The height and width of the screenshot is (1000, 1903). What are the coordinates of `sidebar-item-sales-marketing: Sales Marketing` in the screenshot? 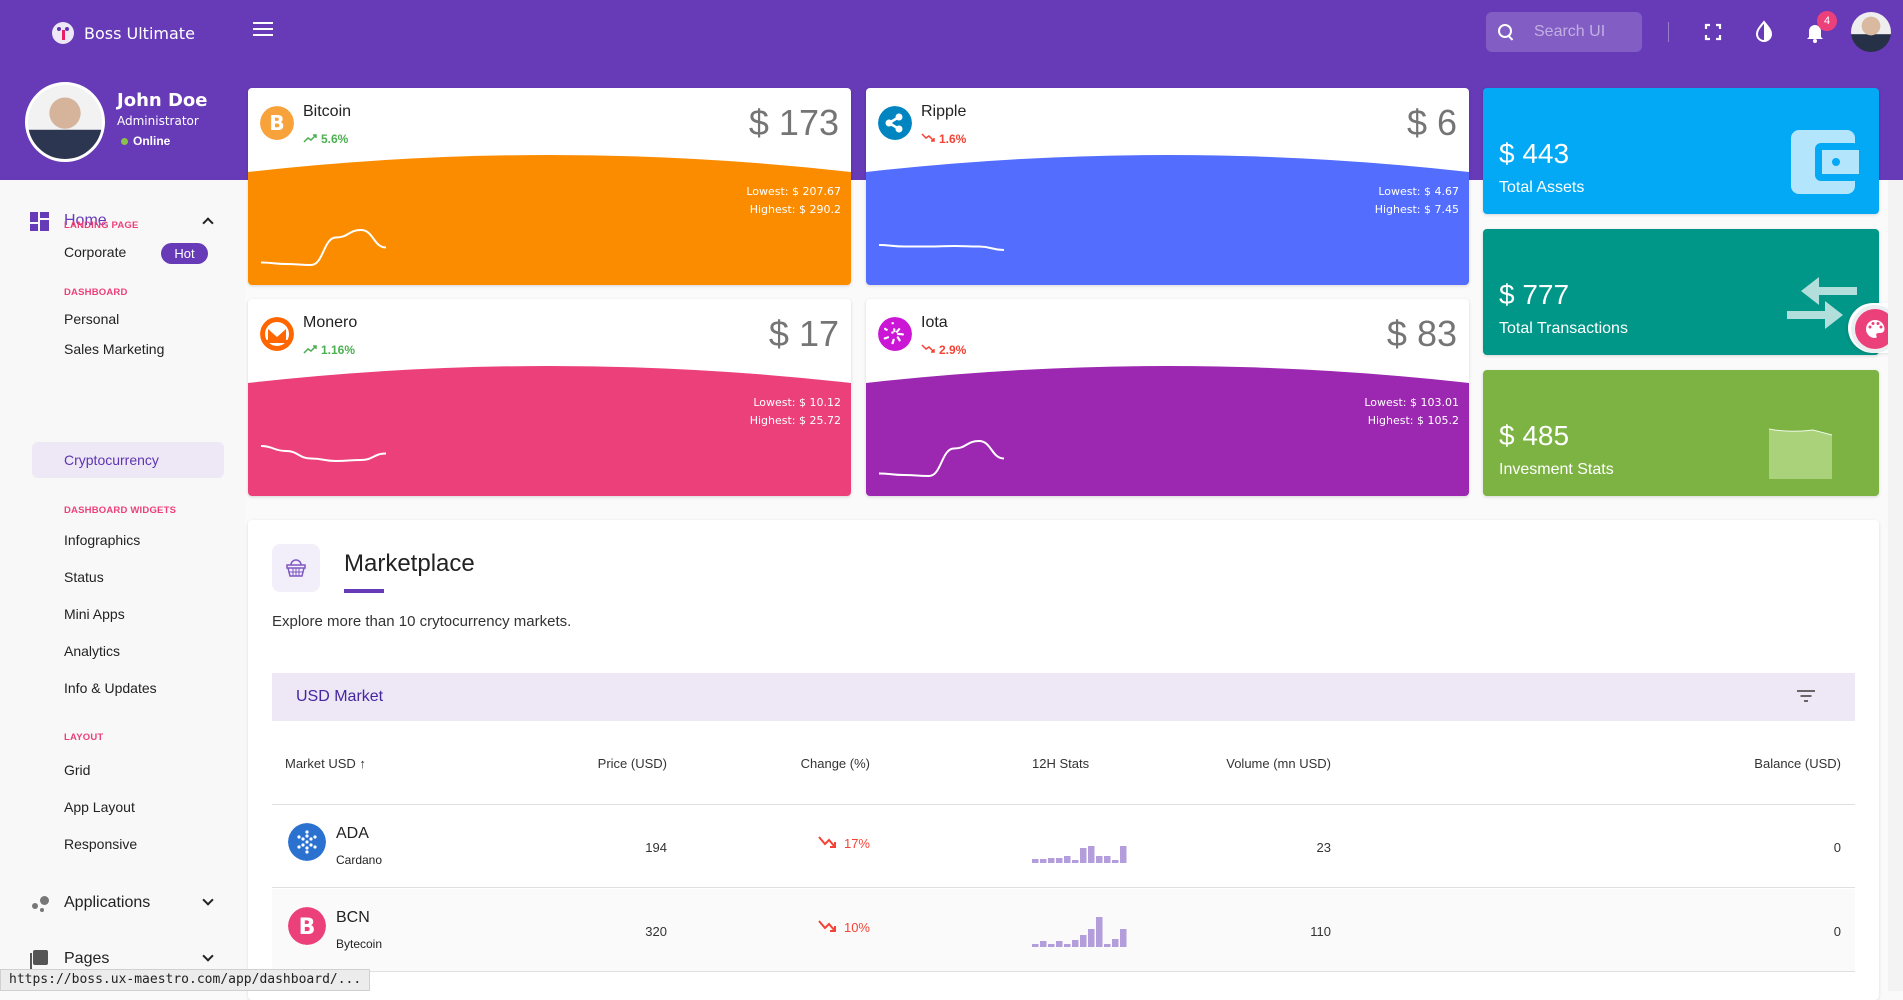 It's located at (114, 349).